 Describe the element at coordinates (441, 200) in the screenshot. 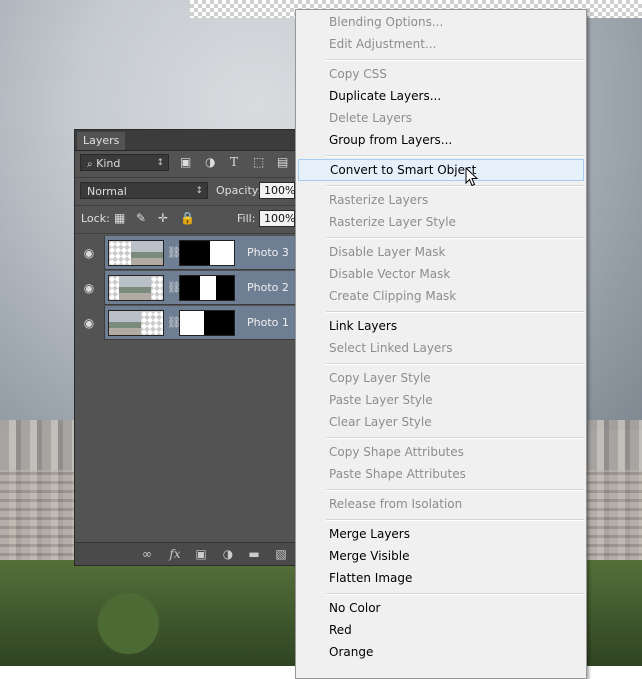

I see `menu-item-rasterize-layers: Rasterize Layers` at that location.